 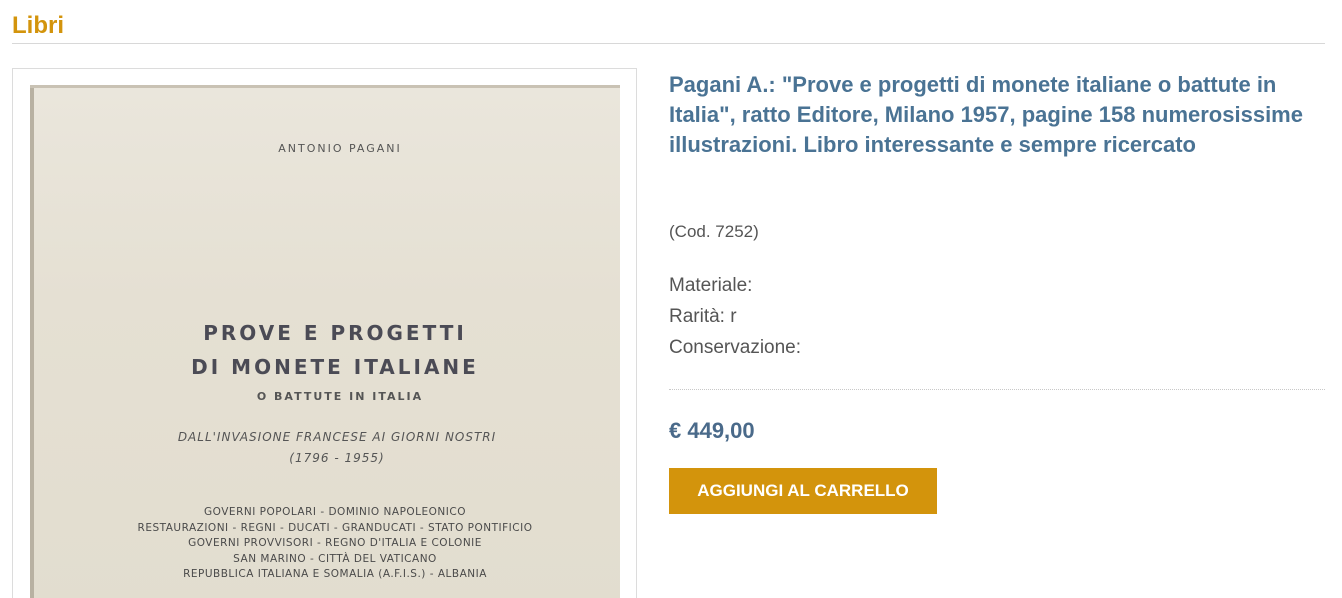 What do you see at coordinates (335, 367) in the screenshot?
I see `cover-title-line2: DI MONETE ITALIANE` at bounding box center [335, 367].